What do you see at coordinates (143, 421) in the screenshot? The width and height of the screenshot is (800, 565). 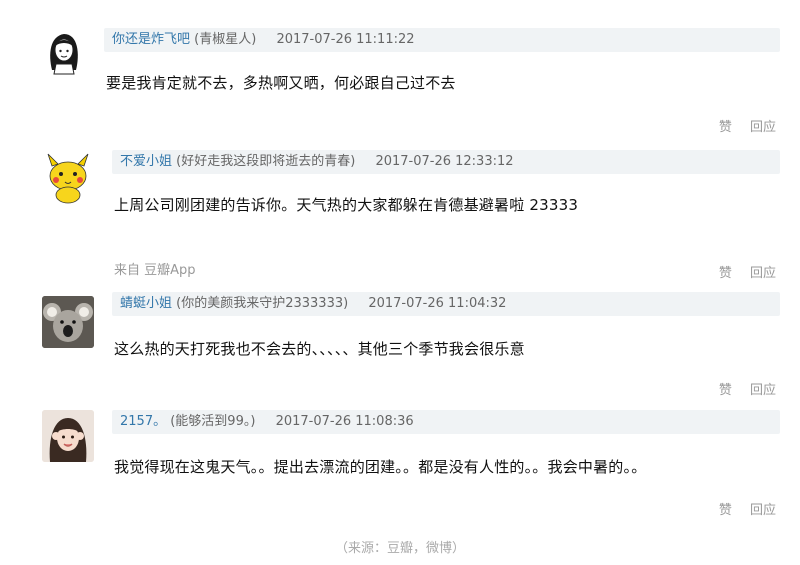 I see `comment-author-link: 2157。` at bounding box center [143, 421].